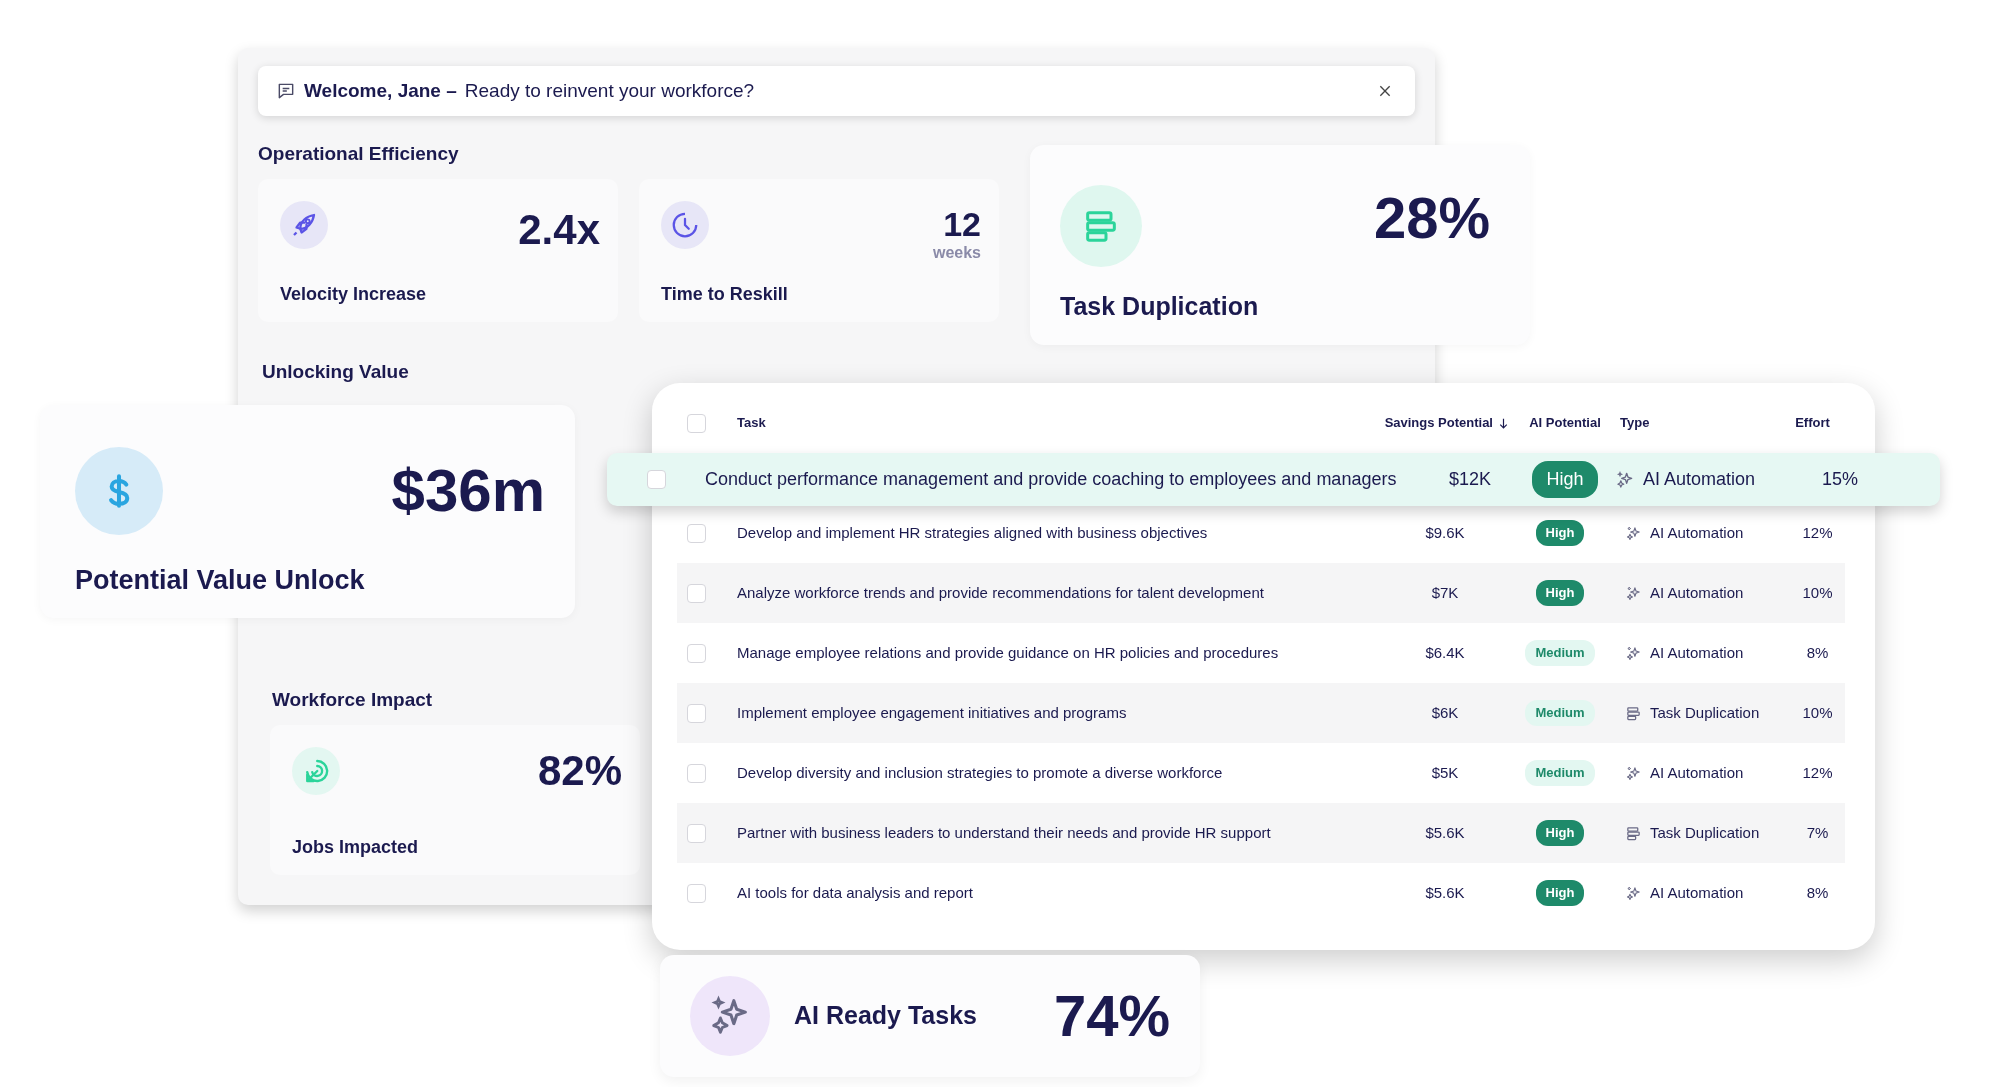  What do you see at coordinates (354, 294) in the screenshot?
I see `metric-label: Velocity Increase` at bounding box center [354, 294].